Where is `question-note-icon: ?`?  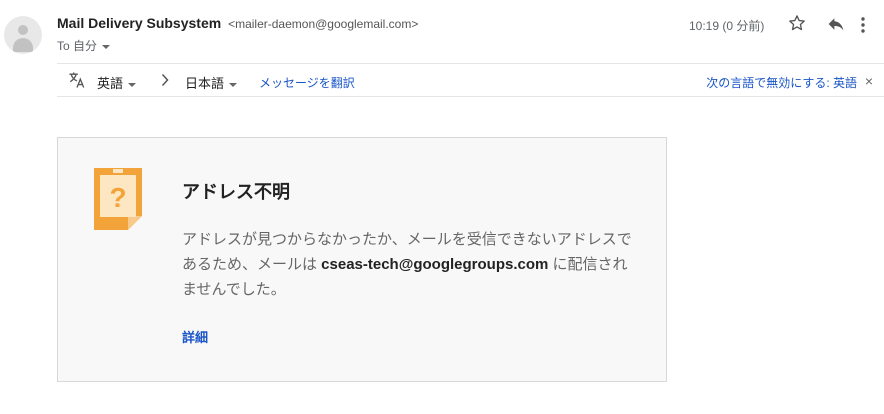
question-note-icon: ? is located at coordinates (118, 199).